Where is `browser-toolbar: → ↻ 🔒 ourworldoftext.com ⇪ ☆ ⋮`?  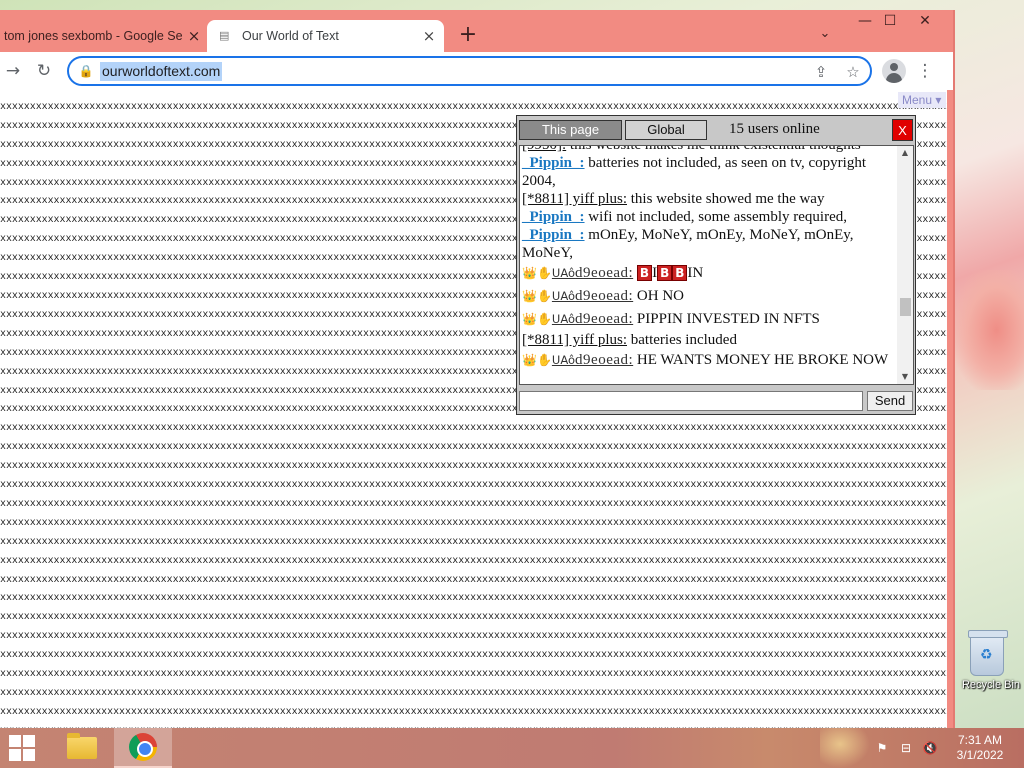 browser-toolbar: → ↻ 🔒 ourworldoftext.com ⇪ ☆ ⋮ is located at coordinates (476, 71).